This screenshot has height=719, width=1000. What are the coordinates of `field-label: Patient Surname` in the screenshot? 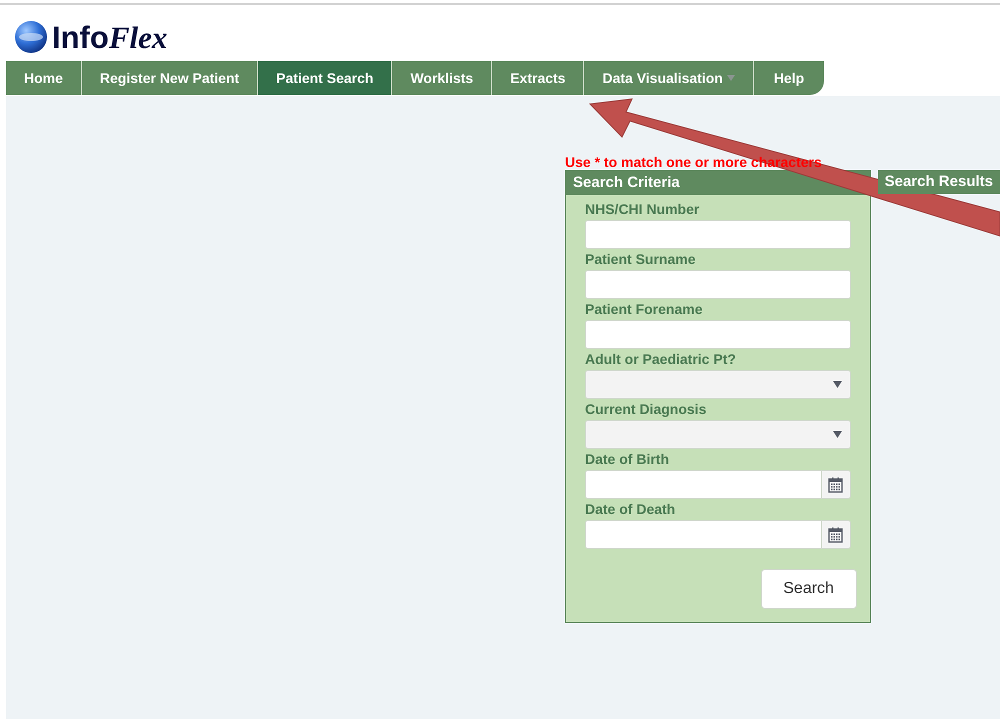 It's located at (640, 259).